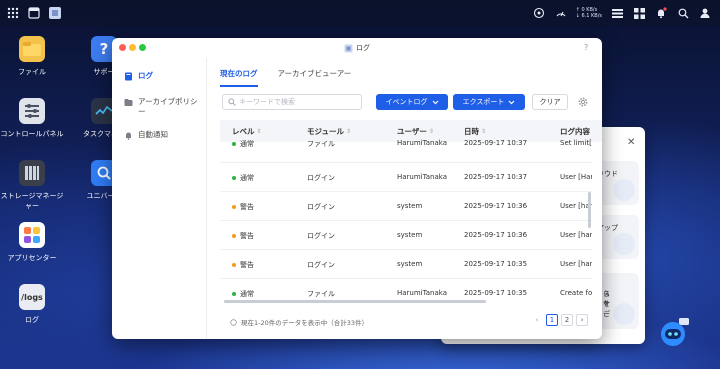  I want to click on export-label: エクスポート, so click(483, 102).